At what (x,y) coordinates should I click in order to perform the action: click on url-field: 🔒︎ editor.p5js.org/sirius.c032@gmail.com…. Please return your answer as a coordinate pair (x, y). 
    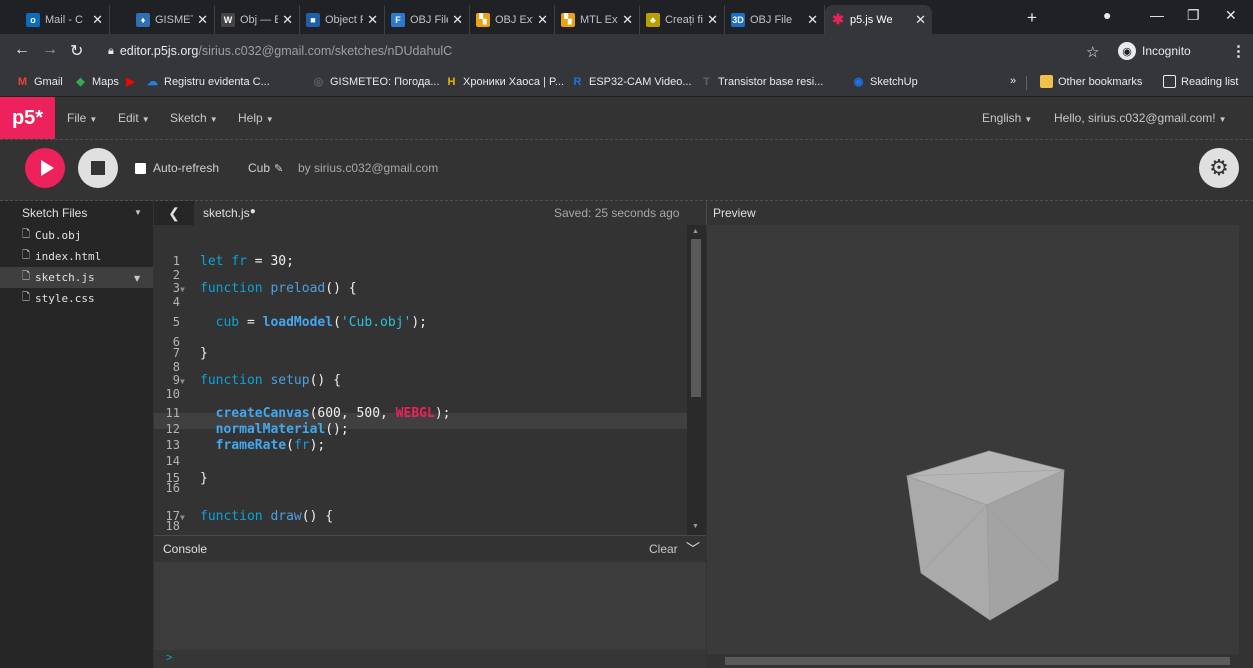
    Looking at the image, I should click on (608, 51).